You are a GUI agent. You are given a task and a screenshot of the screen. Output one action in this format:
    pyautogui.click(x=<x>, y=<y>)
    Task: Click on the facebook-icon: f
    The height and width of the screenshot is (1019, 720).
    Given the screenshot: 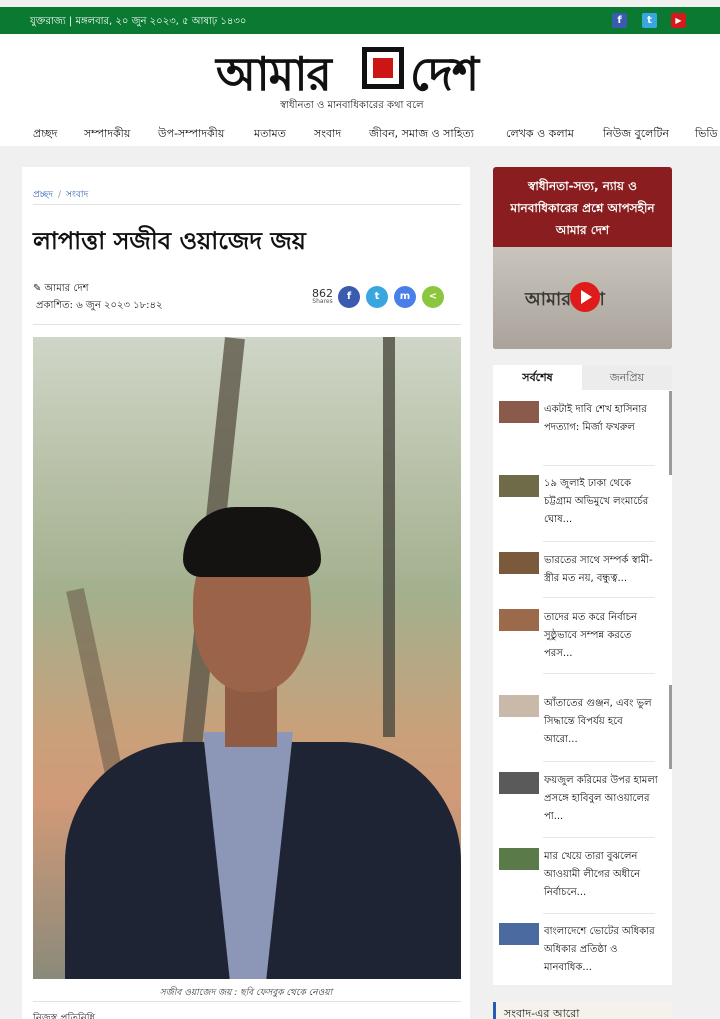 What is the action you would take?
    pyautogui.click(x=619, y=20)
    